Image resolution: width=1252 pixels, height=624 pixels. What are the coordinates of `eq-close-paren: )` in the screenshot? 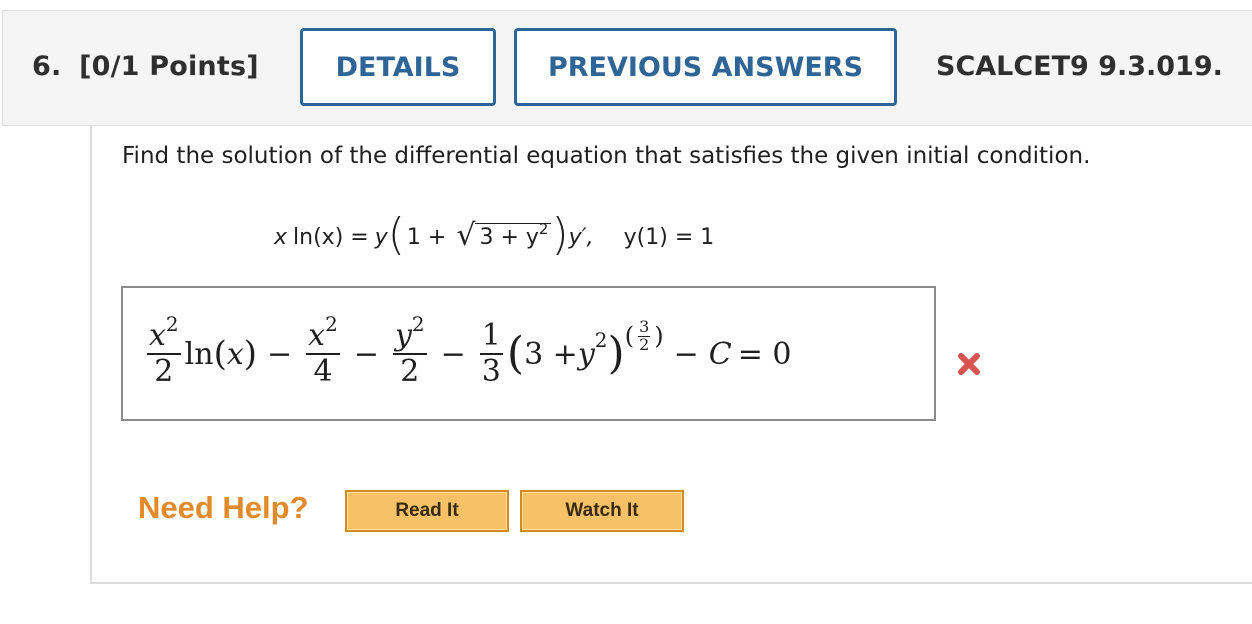 It's located at (560, 234).